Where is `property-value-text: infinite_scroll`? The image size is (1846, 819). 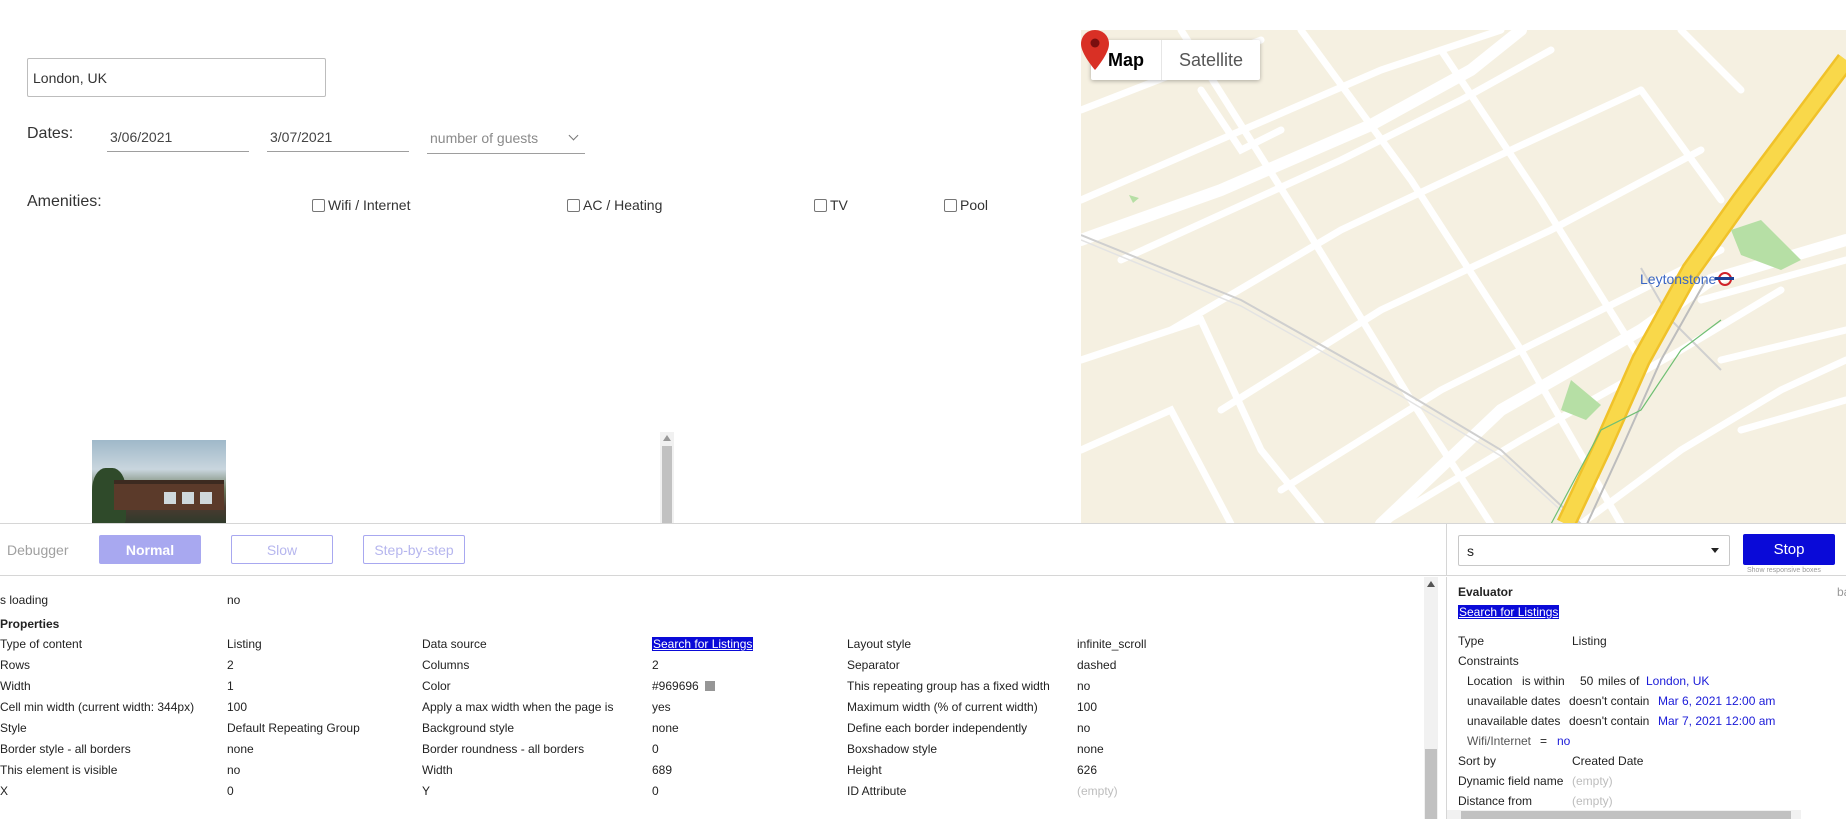 property-value-text: infinite_scroll is located at coordinates (1112, 644).